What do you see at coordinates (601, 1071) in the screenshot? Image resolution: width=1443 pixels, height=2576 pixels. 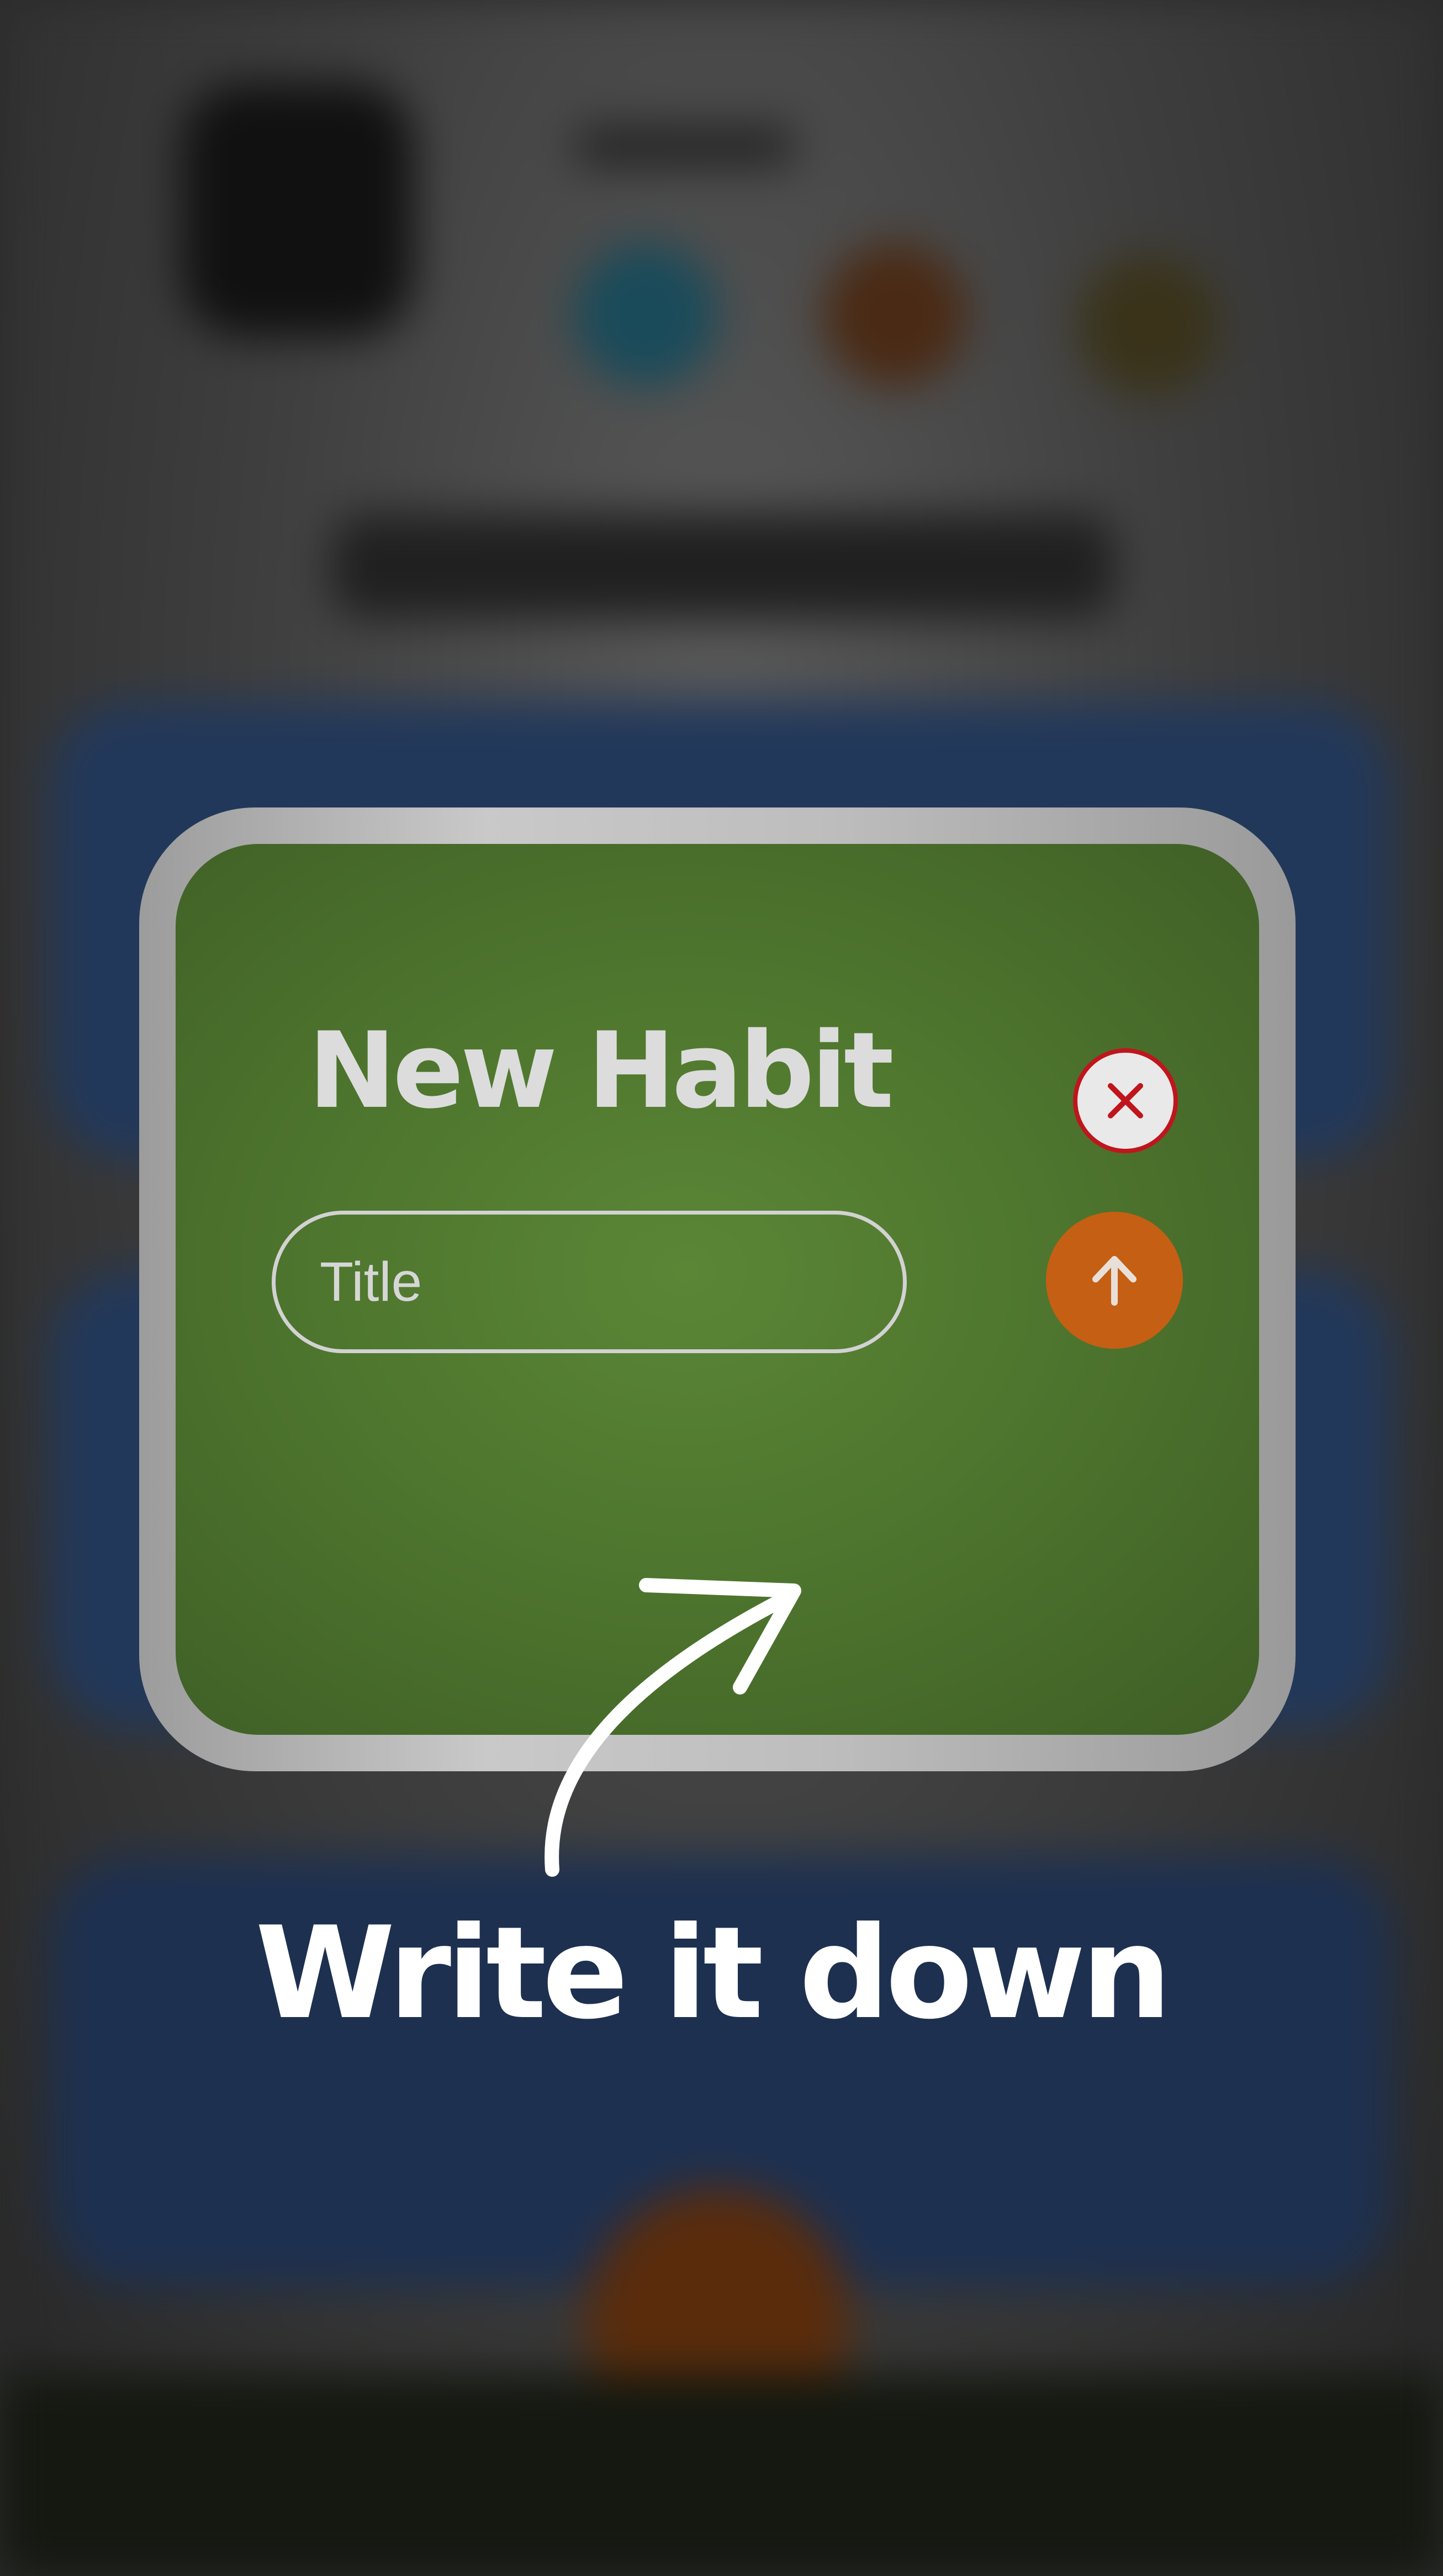 I see `modal-title: New Habit` at bounding box center [601, 1071].